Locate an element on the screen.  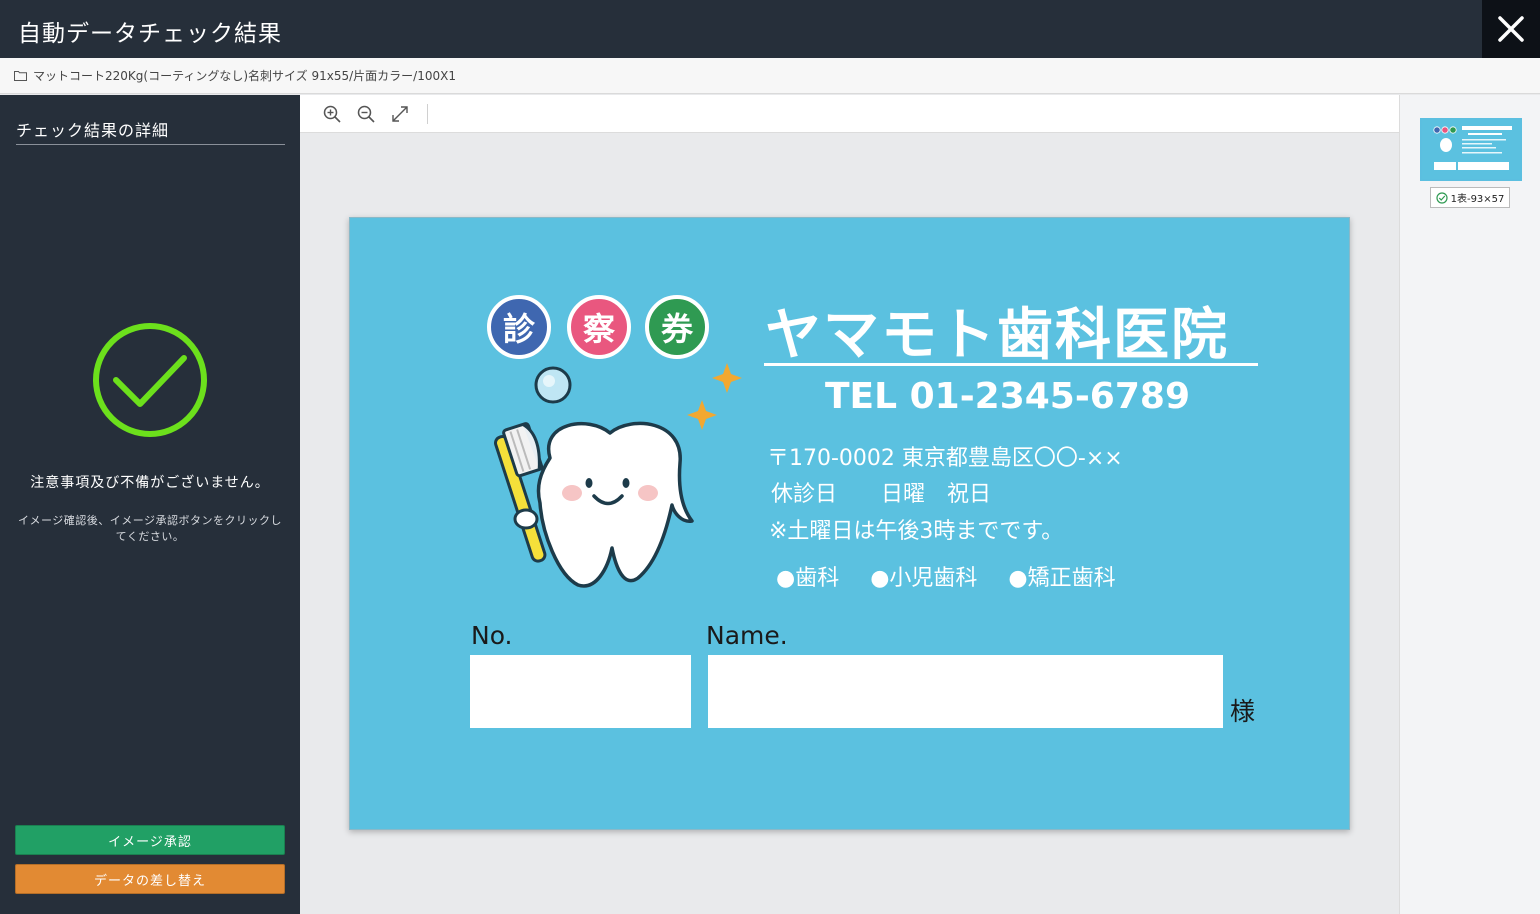
badge-satsu: 察 is located at coordinates (599, 327).